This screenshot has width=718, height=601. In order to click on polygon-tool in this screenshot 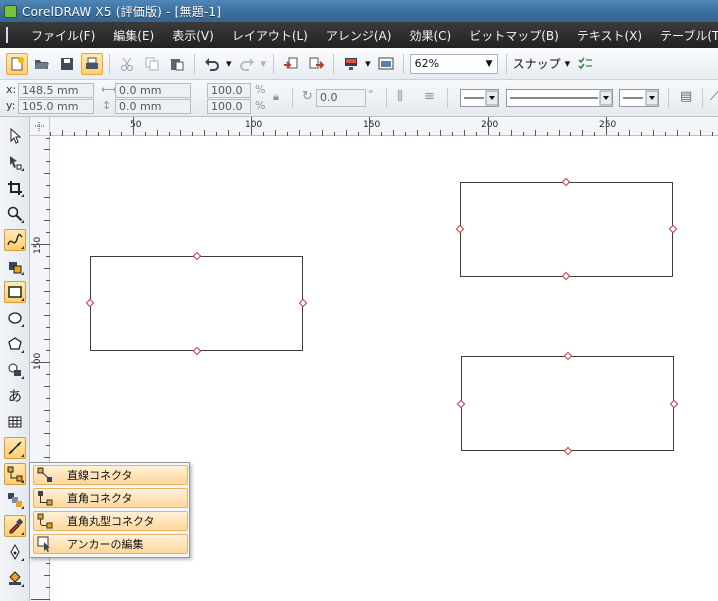, I will do `click(15, 344)`.